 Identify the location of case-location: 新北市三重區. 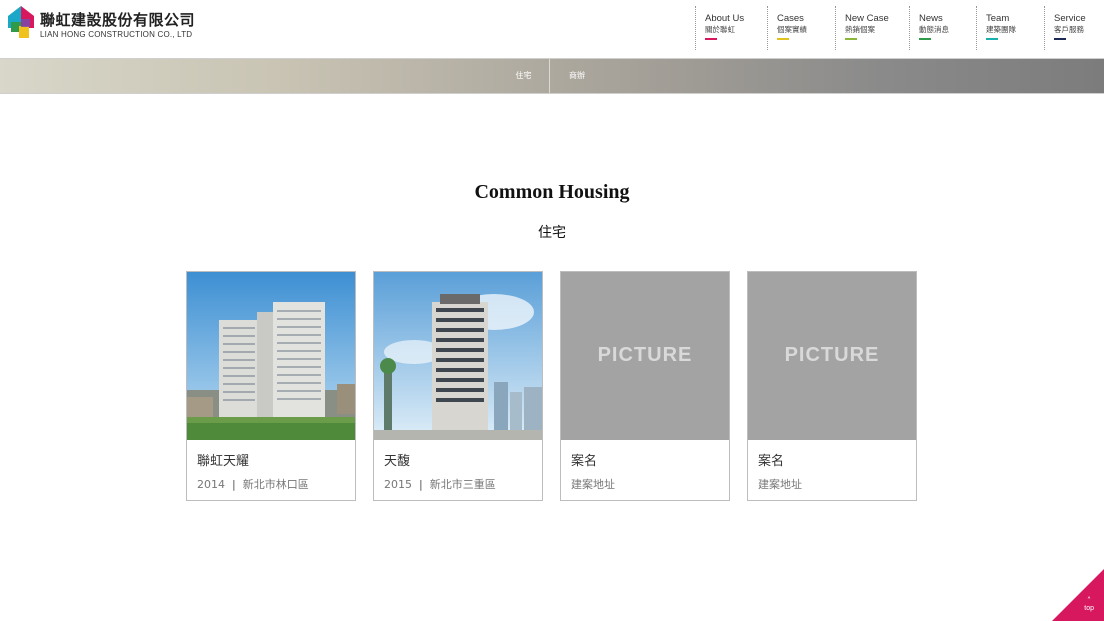
(462, 484).